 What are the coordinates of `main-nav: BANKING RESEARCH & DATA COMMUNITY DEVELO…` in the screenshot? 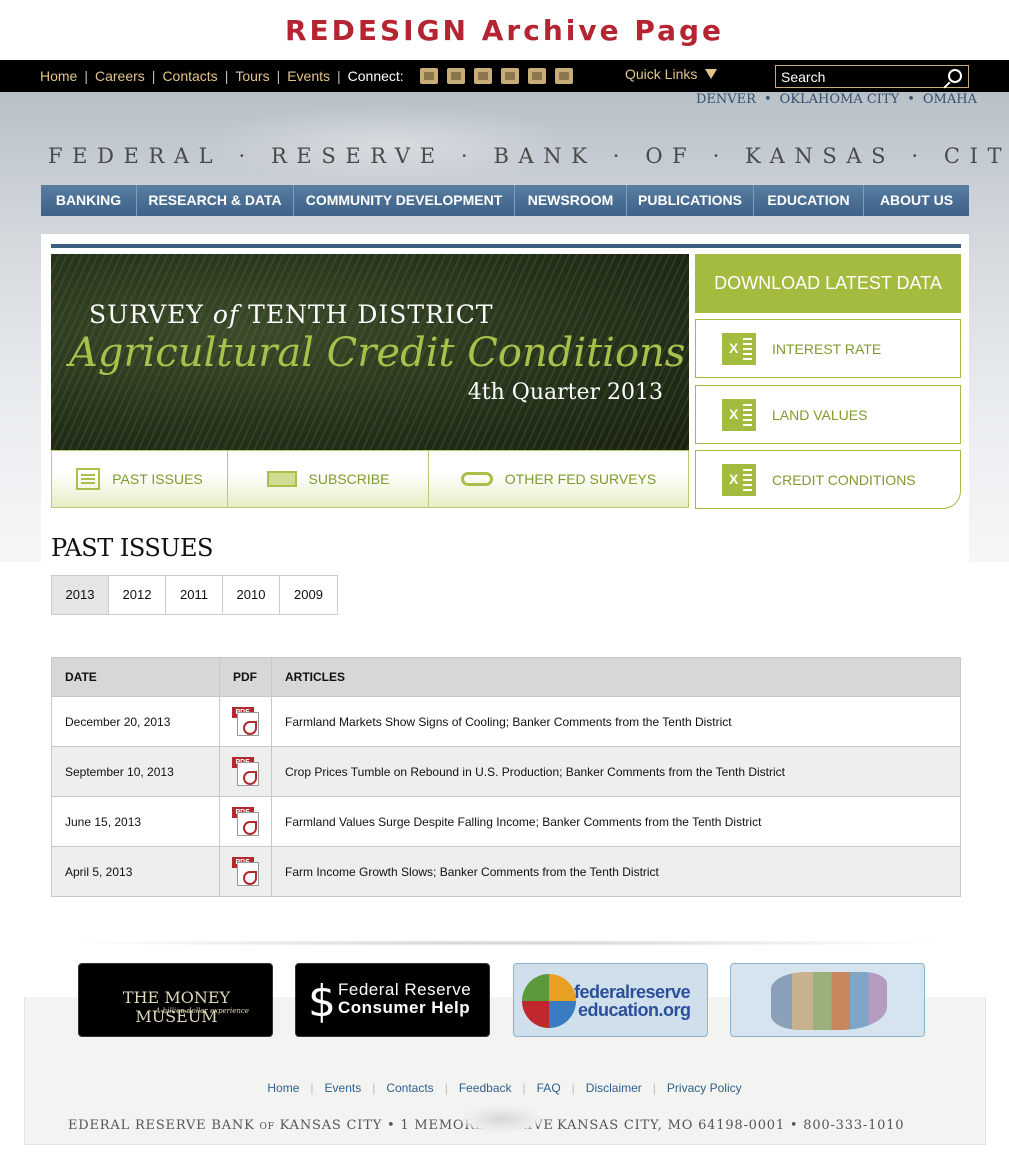 It's located at (505, 200).